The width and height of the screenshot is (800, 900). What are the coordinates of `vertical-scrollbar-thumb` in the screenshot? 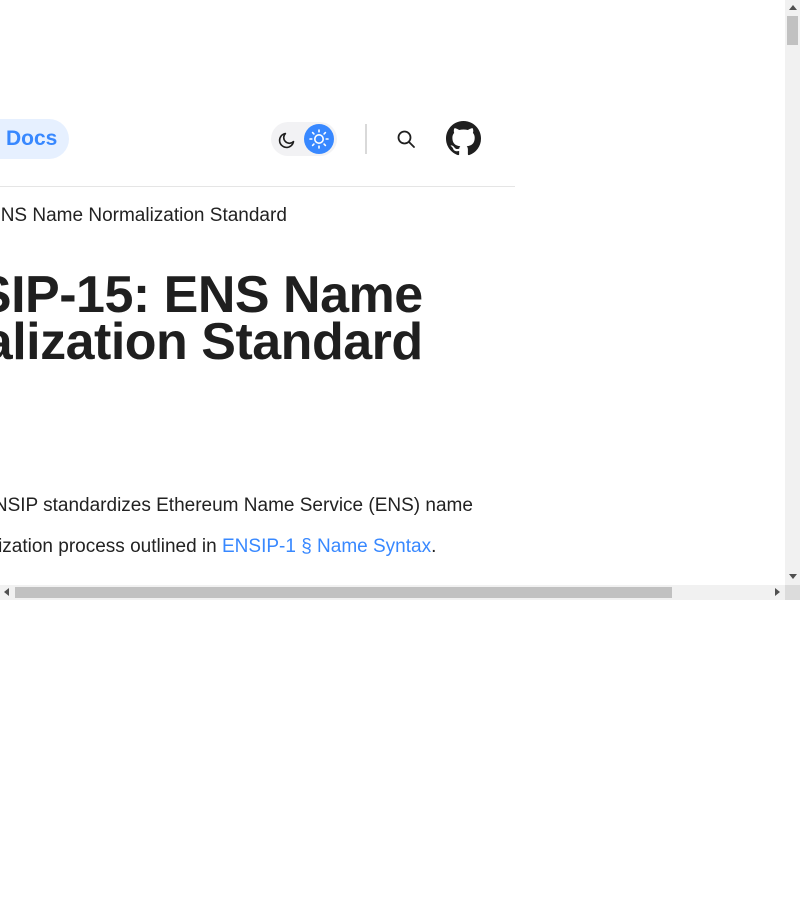 It's located at (792, 30).